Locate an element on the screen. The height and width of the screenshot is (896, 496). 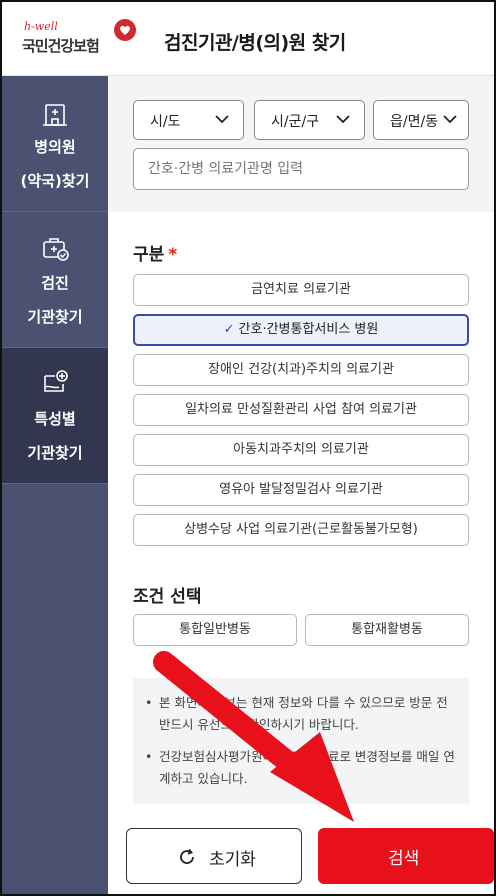
reset-button: 초기화 is located at coordinates (214, 856).